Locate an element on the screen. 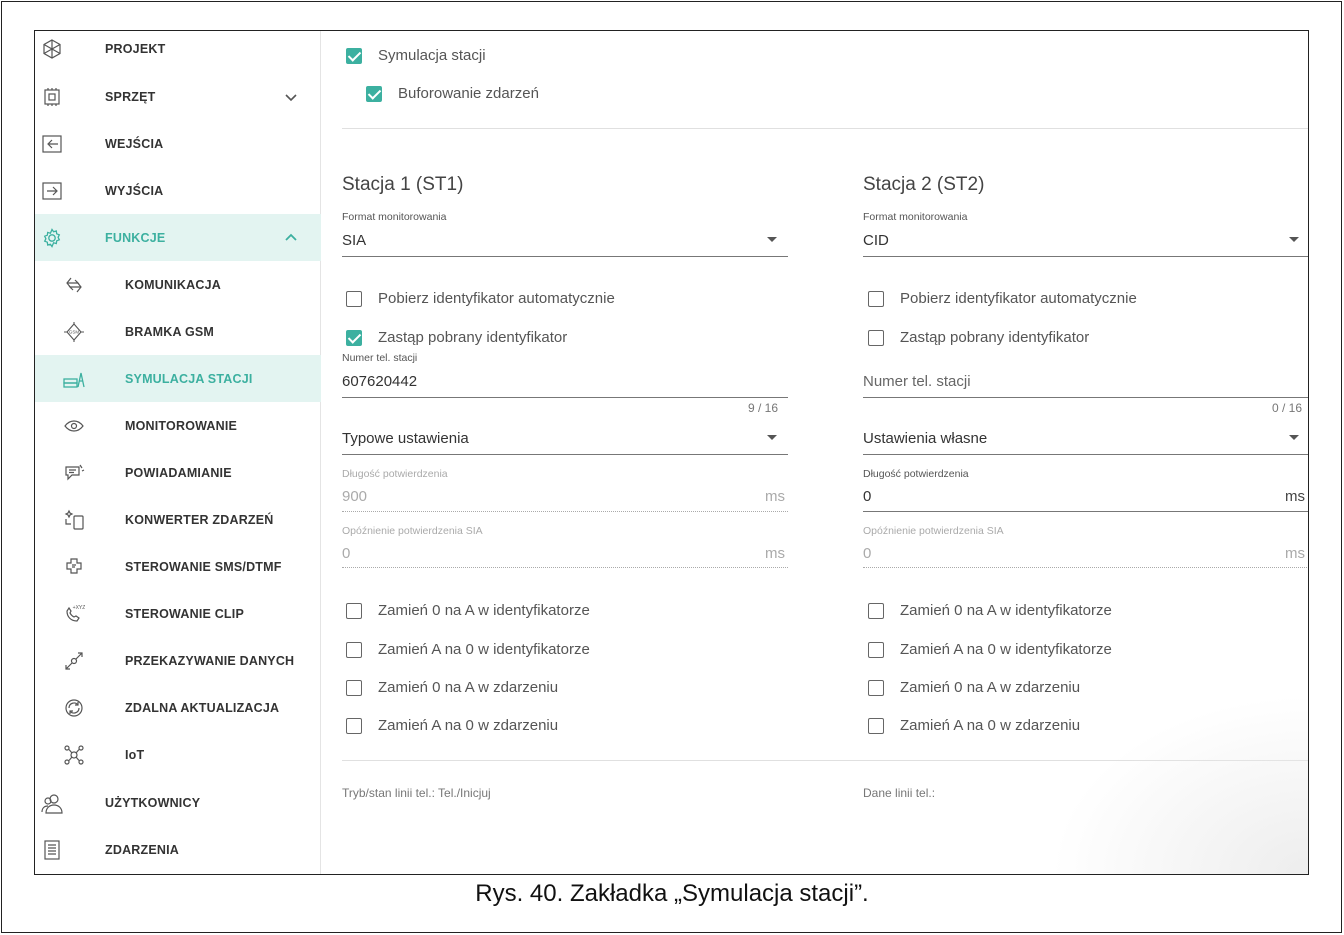  station1-option-row: Zamień 0 na A w zdarzeniu is located at coordinates (452, 687).